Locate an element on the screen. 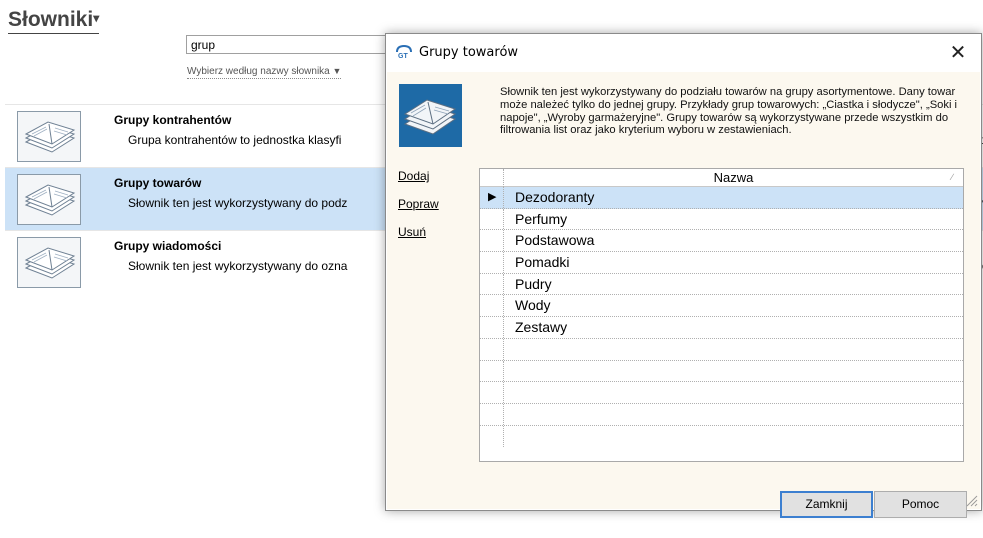 The height and width of the screenshot is (538, 983). table-row: Podstawowa is located at coordinates (721, 241).